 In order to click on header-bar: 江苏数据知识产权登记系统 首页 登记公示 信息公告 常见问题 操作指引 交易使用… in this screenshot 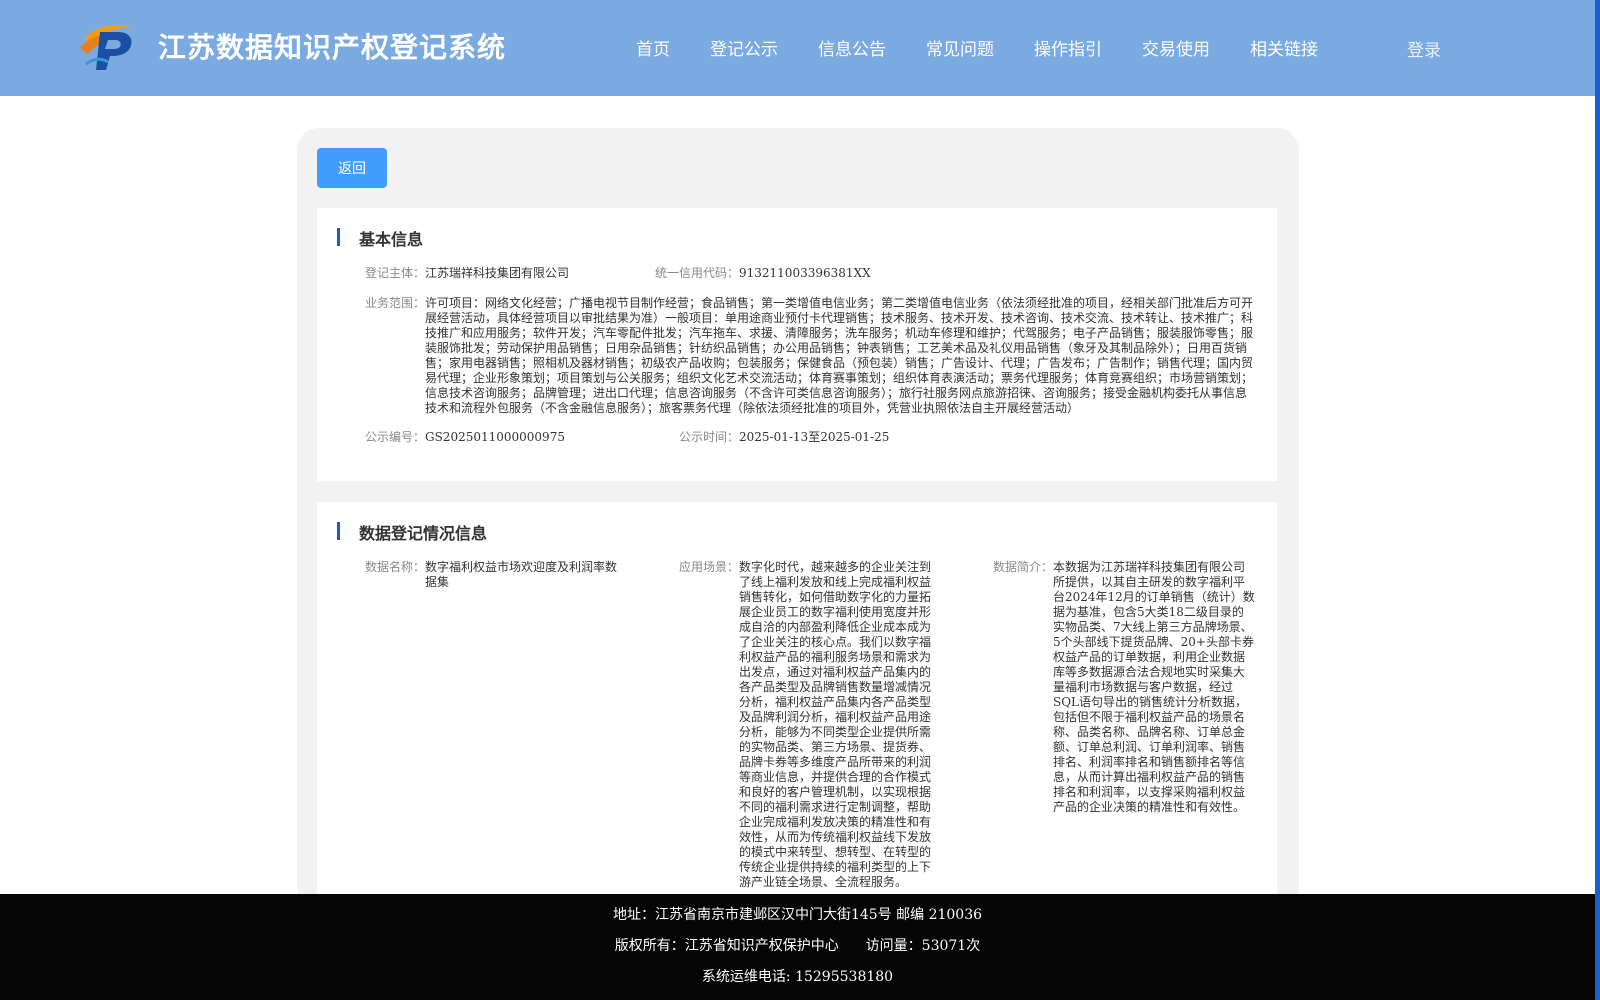, I will do `click(797, 48)`.